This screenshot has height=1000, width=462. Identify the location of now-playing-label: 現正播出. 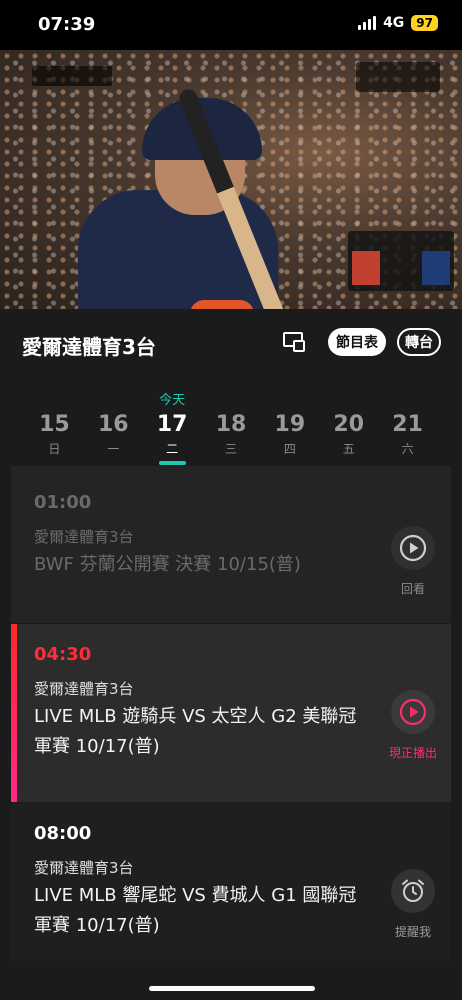
(412, 753).